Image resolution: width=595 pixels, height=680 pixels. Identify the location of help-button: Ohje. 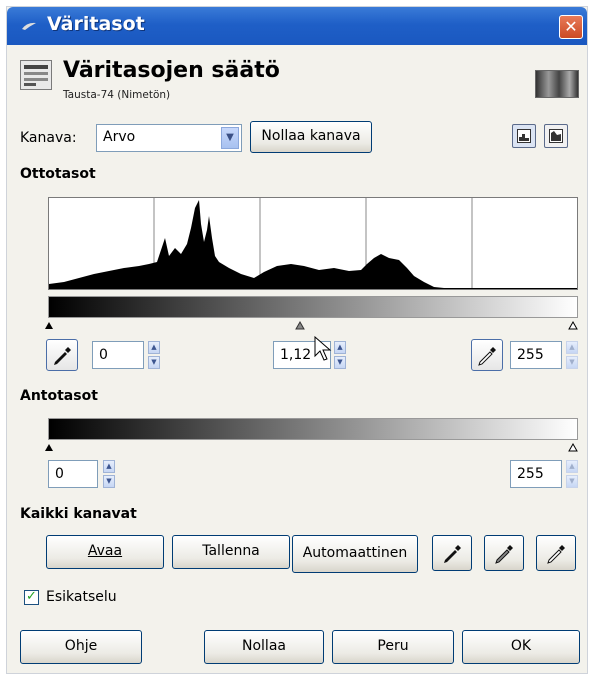
(81, 647).